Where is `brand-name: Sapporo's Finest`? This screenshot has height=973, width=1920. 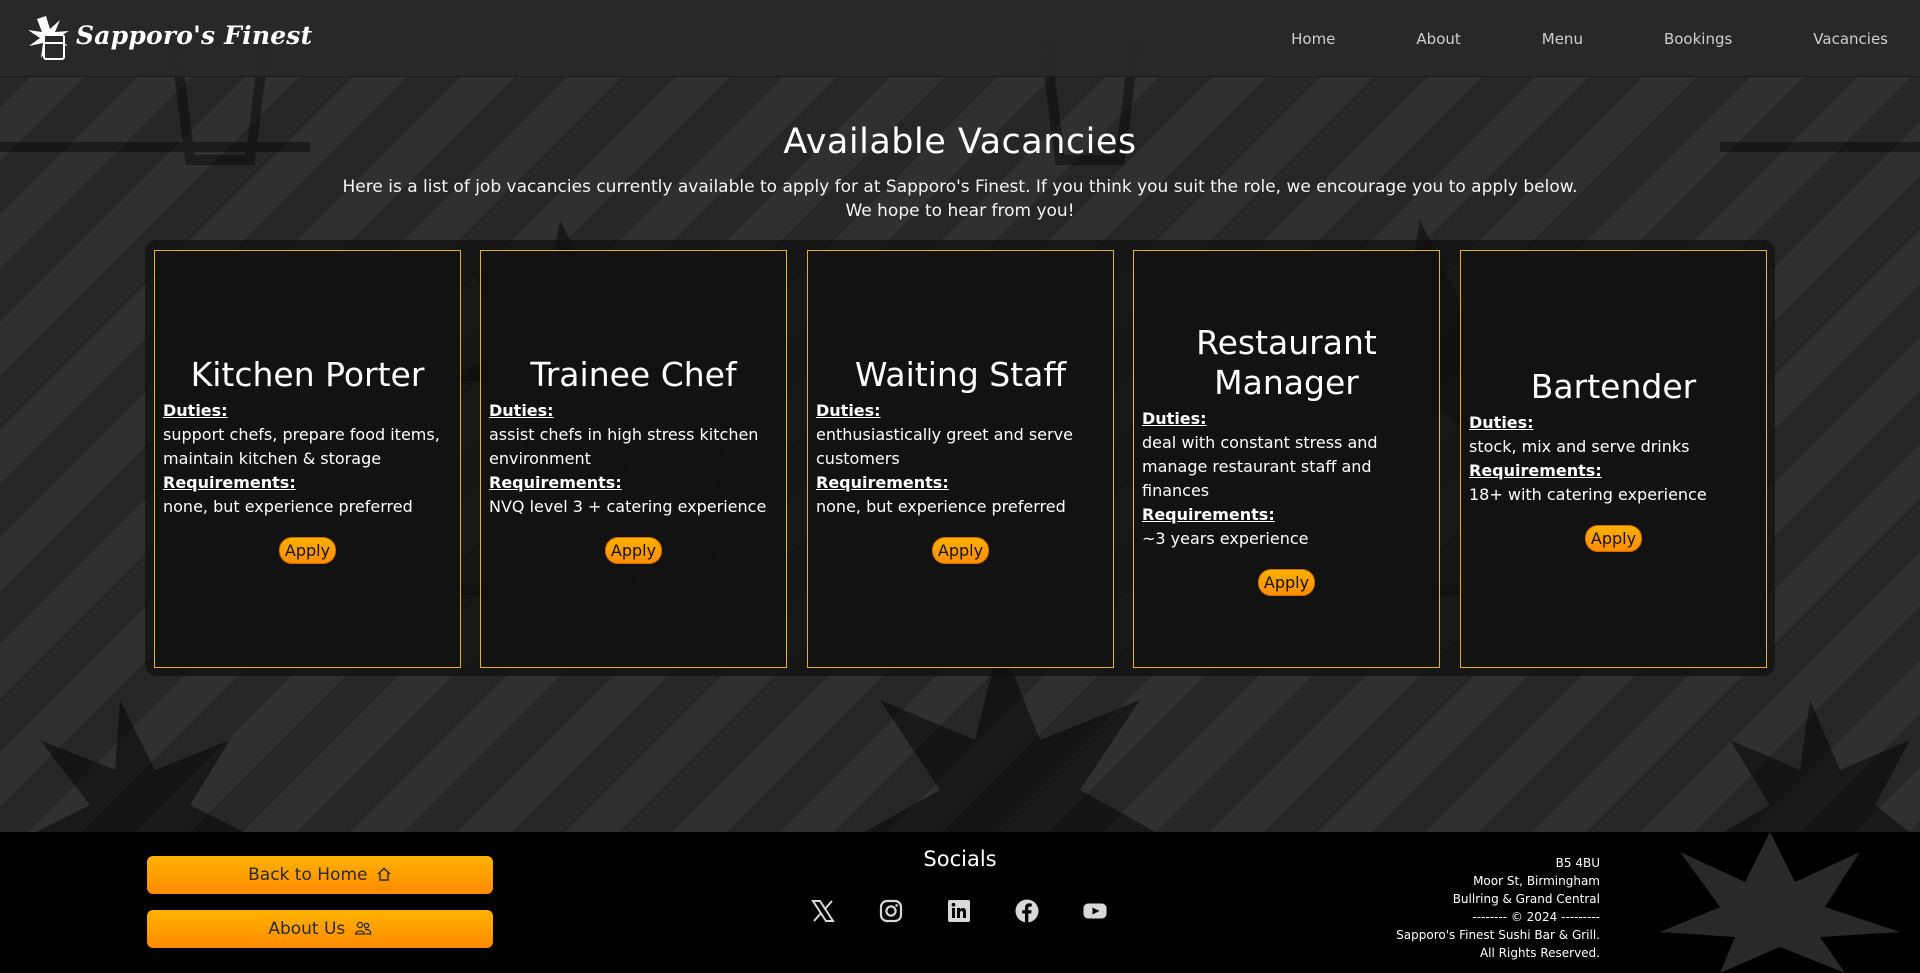 brand-name: Sapporo's Finest is located at coordinates (194, 35).